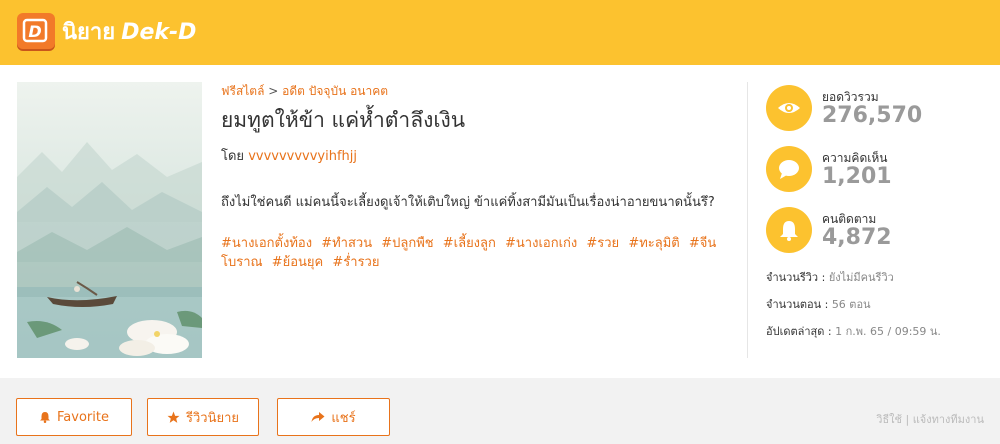  Describe the element at coordinates (355, 262) in the screenshot. I see `tag-link: #ร่ำรวย` at that location.